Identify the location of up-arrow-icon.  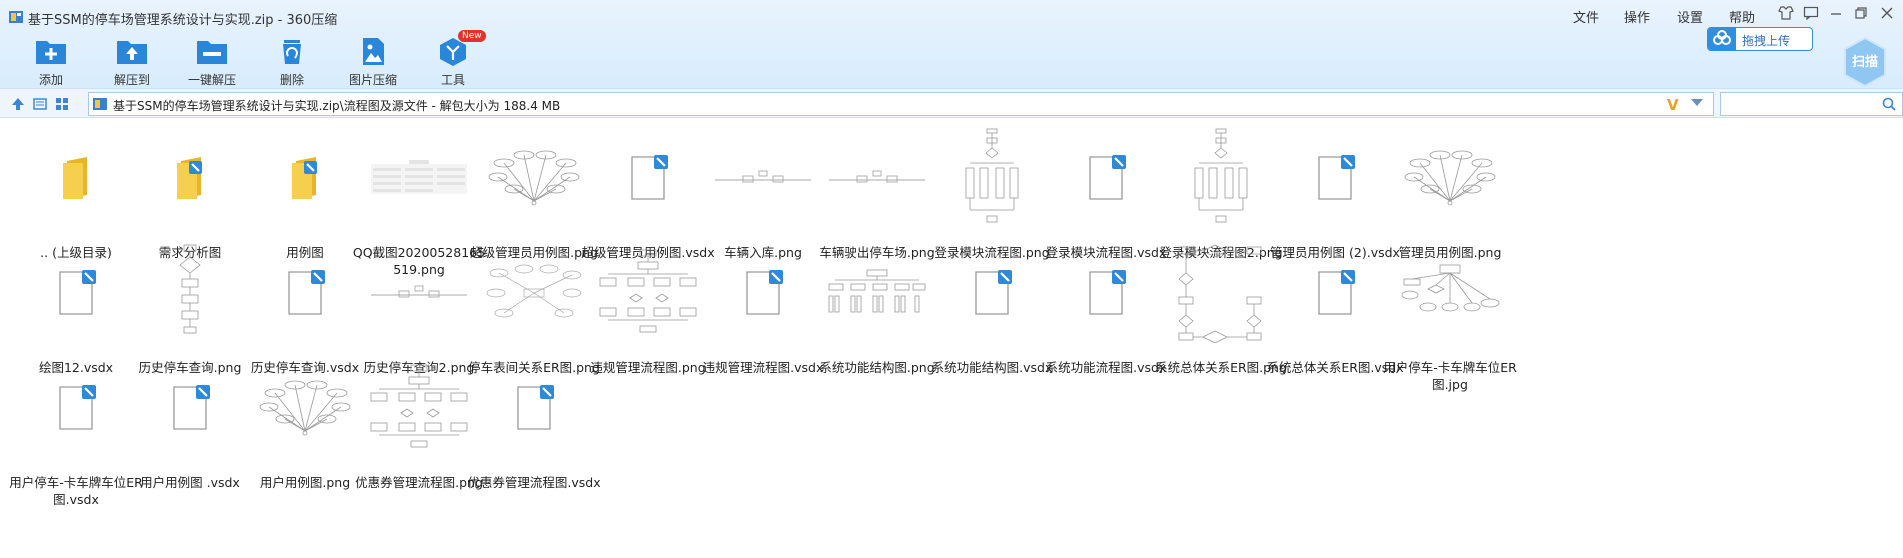
(18, 104).